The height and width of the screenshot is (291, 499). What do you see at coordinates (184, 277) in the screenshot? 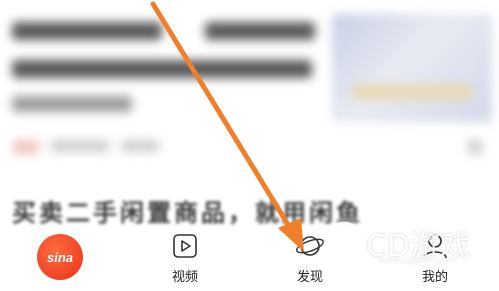
I see `tab-video-label: 视频` at bounding box center [184, 277].